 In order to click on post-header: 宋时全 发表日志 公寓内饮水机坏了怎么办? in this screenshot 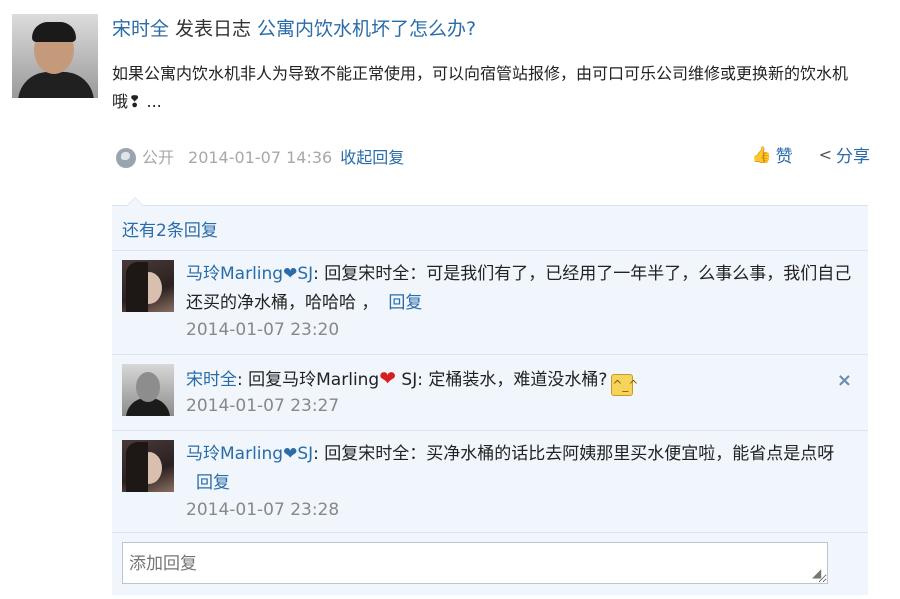, I will do `click(294, 29)`.